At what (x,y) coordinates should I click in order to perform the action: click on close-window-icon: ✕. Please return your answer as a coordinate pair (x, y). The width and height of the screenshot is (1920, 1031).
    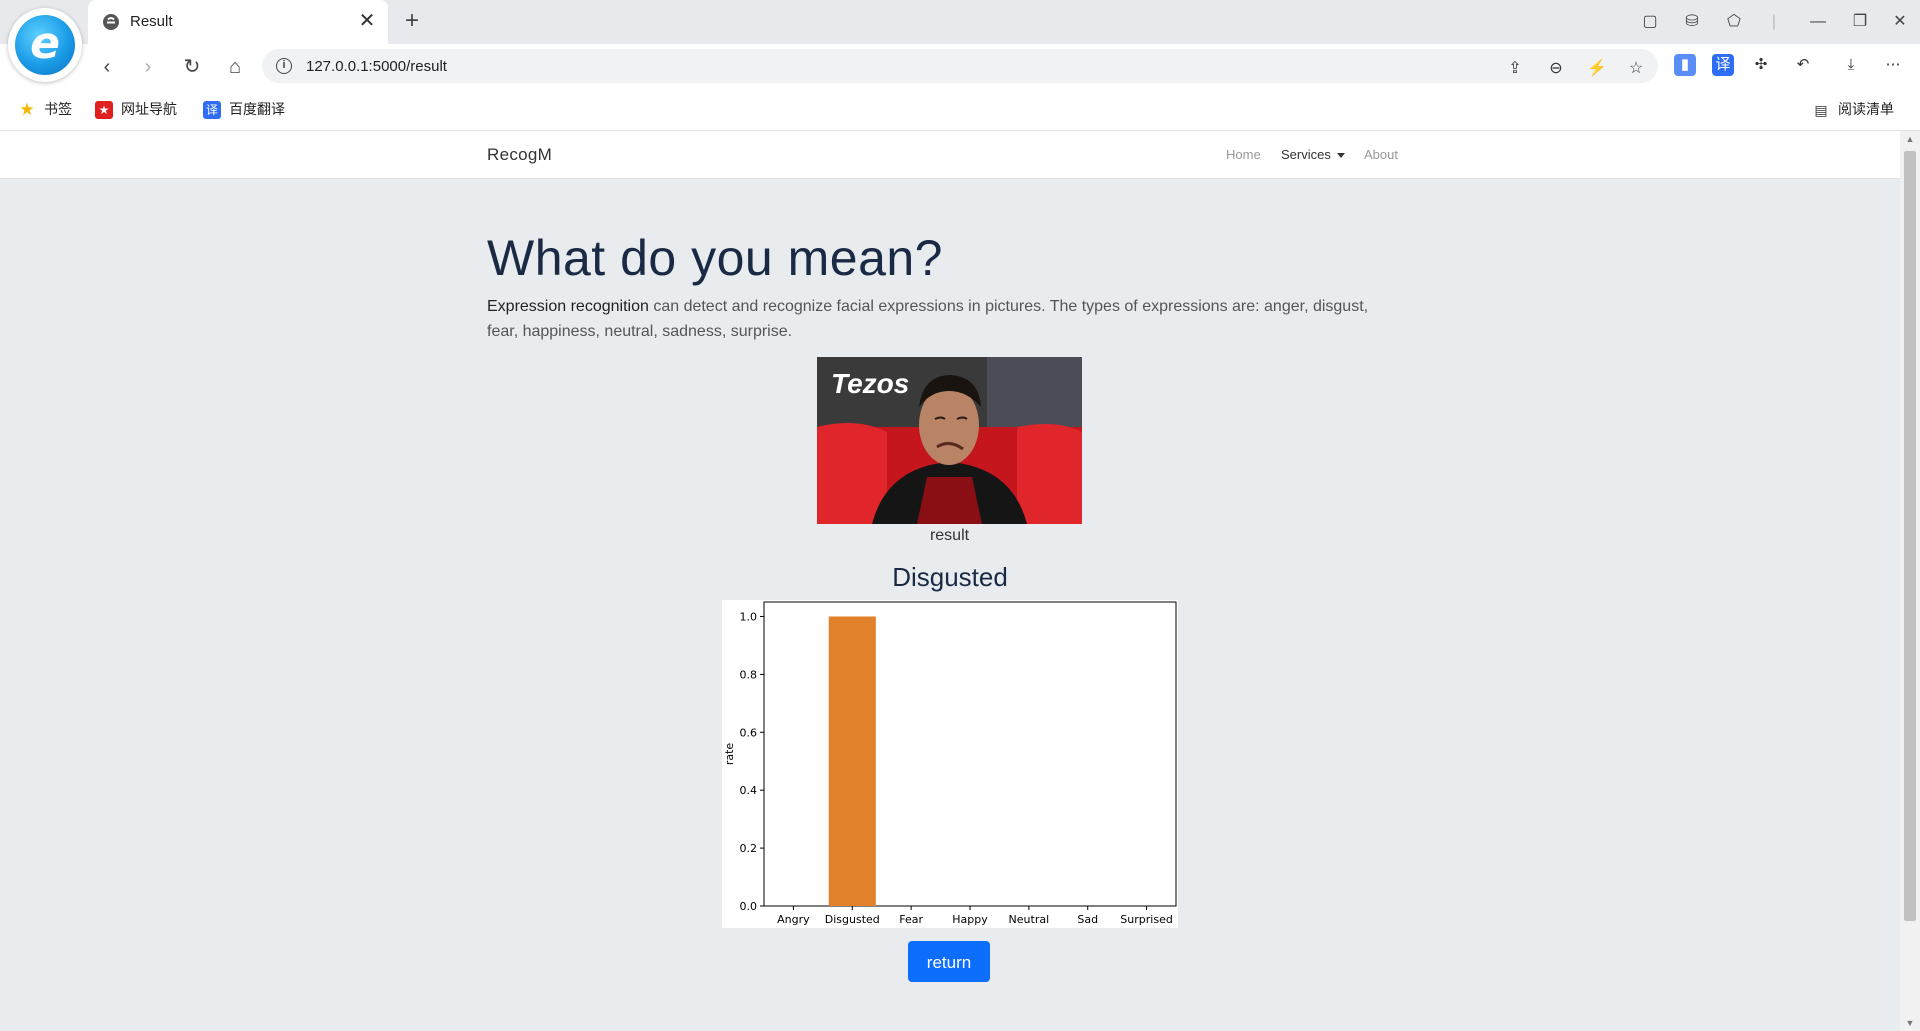
    Looking at the image, I should click on (1900, 22).